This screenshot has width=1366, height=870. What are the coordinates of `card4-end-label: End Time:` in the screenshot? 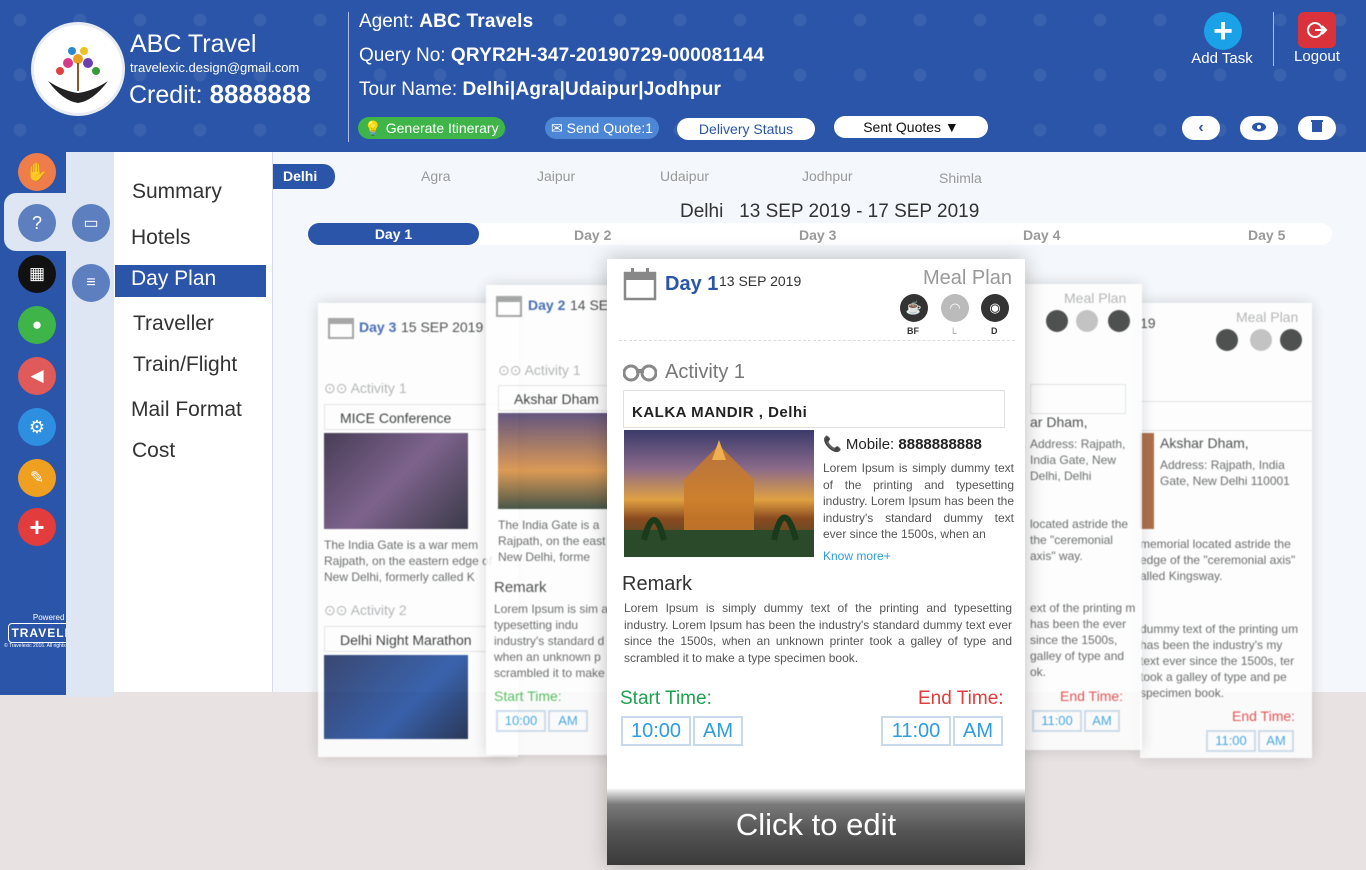 It's located at (1092, 696).